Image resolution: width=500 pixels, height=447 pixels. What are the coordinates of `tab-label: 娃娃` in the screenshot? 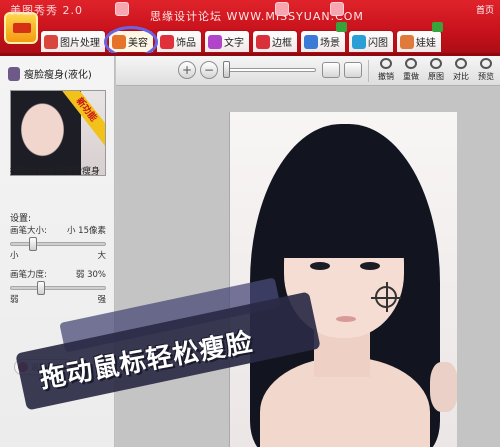 It's located at (426, 43).